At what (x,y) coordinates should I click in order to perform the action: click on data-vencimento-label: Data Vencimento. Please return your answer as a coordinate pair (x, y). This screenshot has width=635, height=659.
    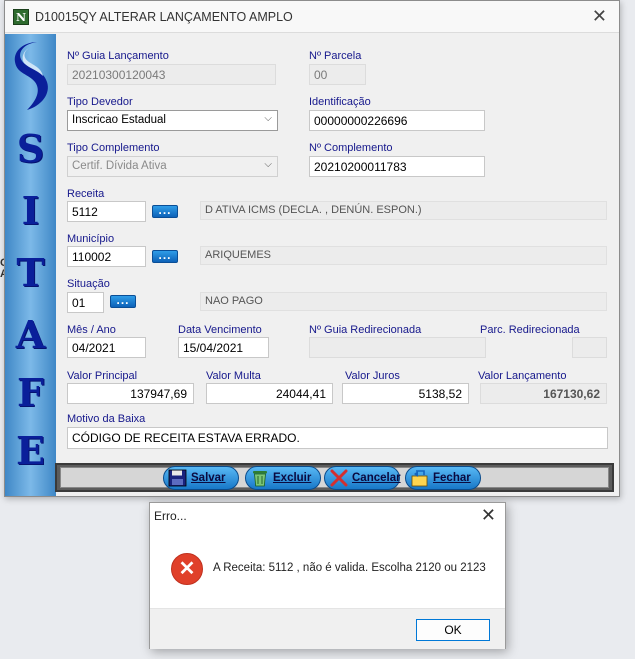
    Looking at the image, I should click on (220, 330).